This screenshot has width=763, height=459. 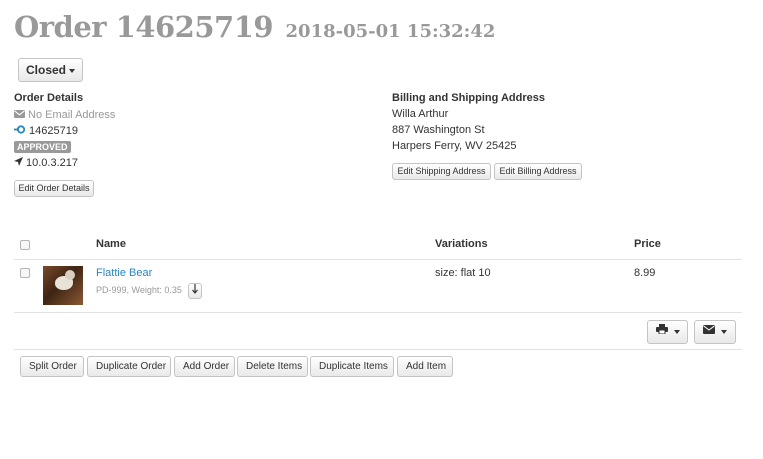 I want to click on split-order-button: Split Order, so click(x=52, y=366).